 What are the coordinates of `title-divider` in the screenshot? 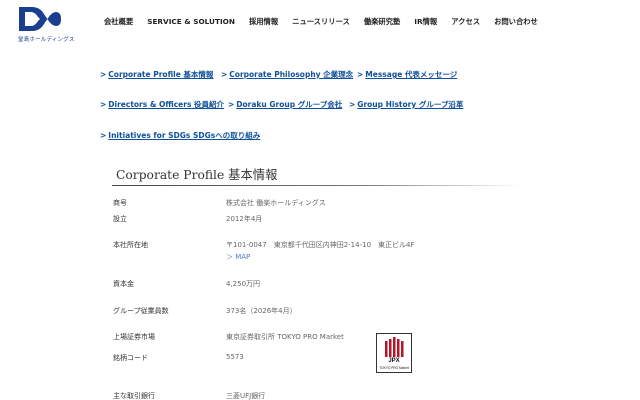 It's located at (317, 185).